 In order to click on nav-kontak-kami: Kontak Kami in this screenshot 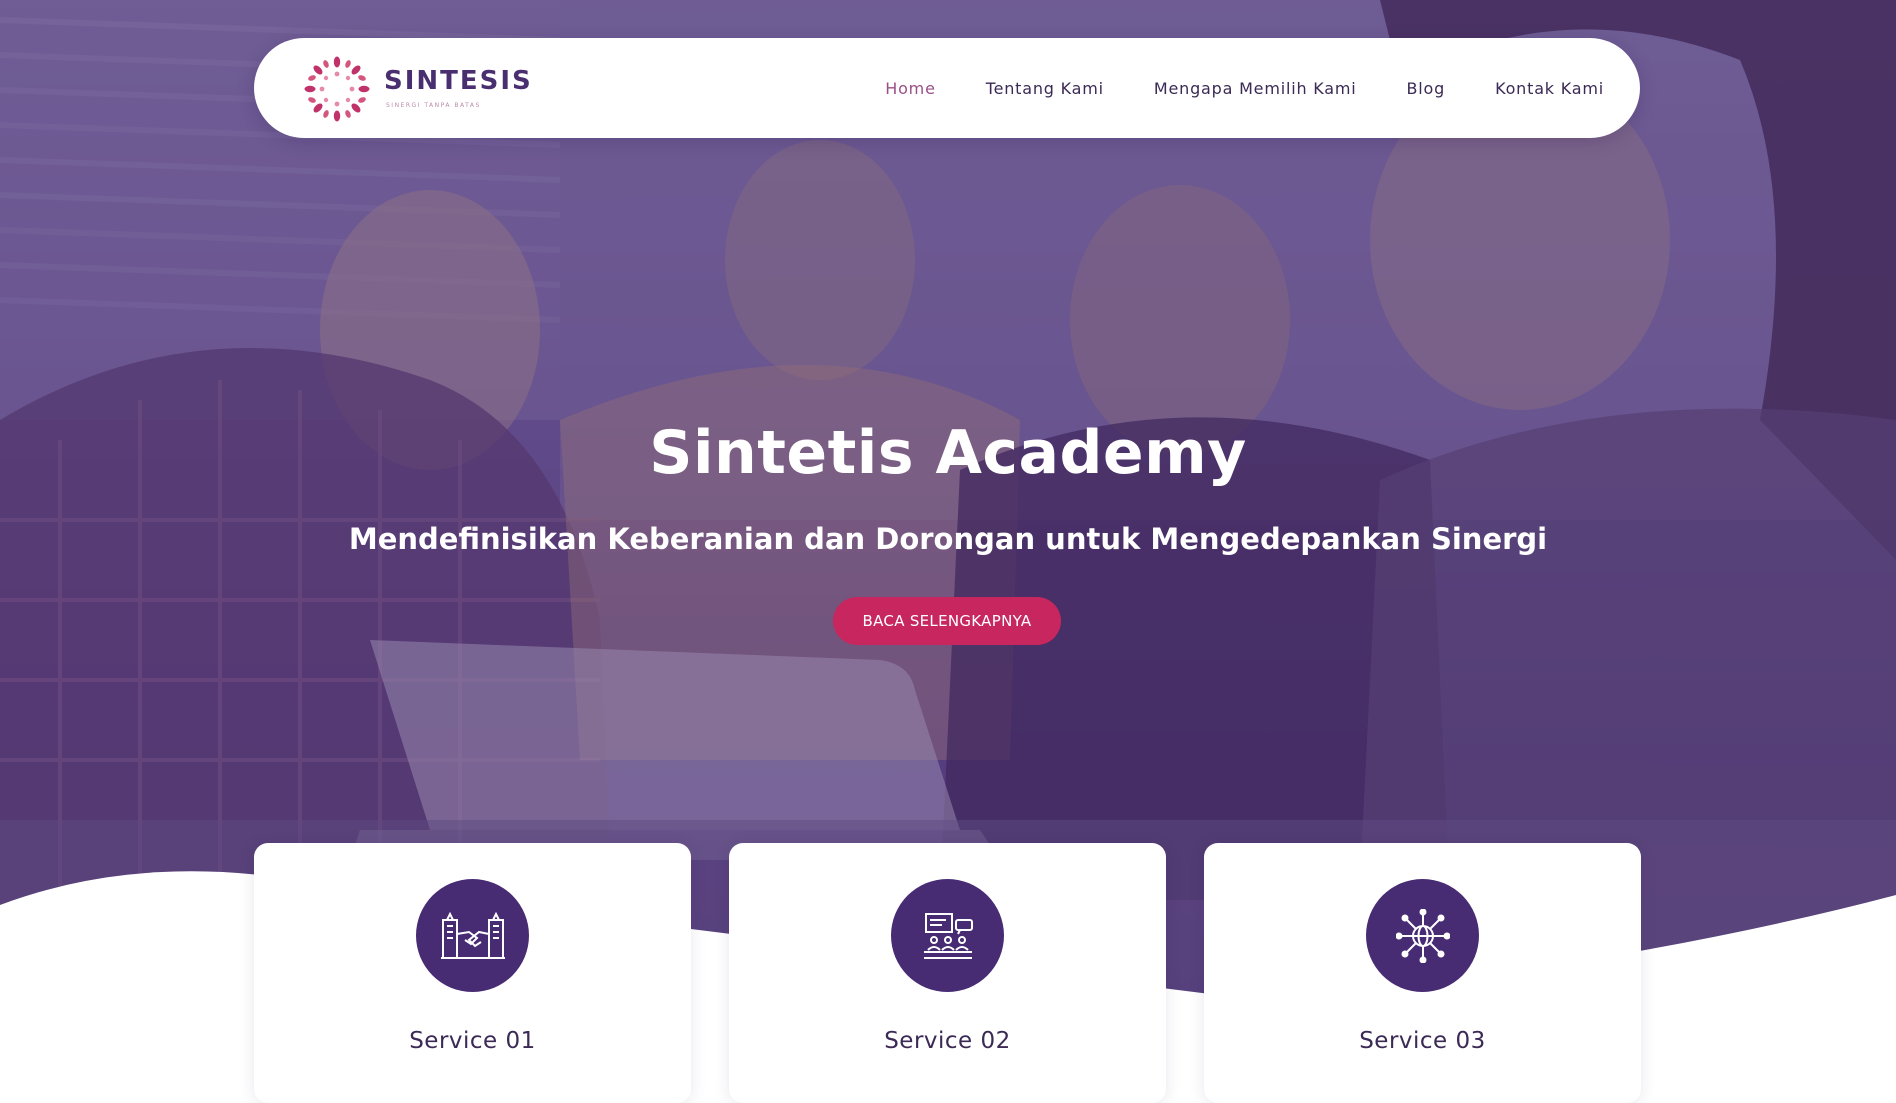, I will do `click(1549, 88)`.